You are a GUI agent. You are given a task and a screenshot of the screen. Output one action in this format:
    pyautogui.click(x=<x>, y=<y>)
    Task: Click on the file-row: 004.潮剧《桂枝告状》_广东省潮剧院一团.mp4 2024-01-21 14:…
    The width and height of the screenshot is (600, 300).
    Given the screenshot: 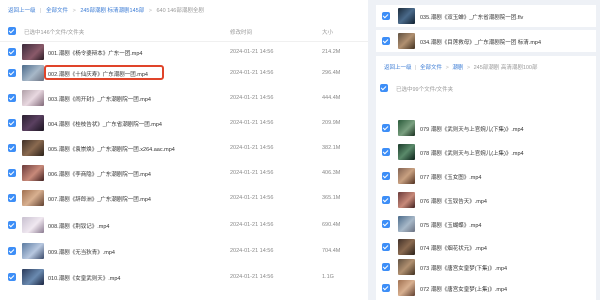 What is the action you would take?
    pyautogui.click(x=184, y=123)
    